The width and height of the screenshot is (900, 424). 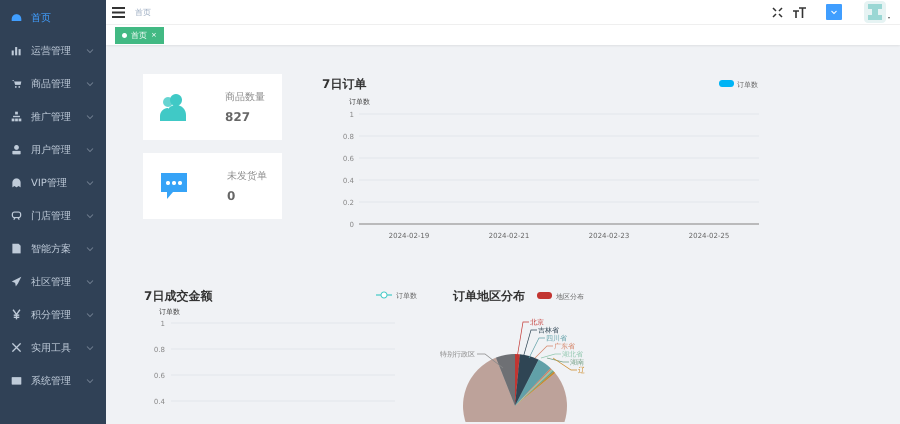 What do you see at coordinates (53, 50) in the screenshot?
I see `sidebar-item: 运营管理` at bounding box center [53, 50].